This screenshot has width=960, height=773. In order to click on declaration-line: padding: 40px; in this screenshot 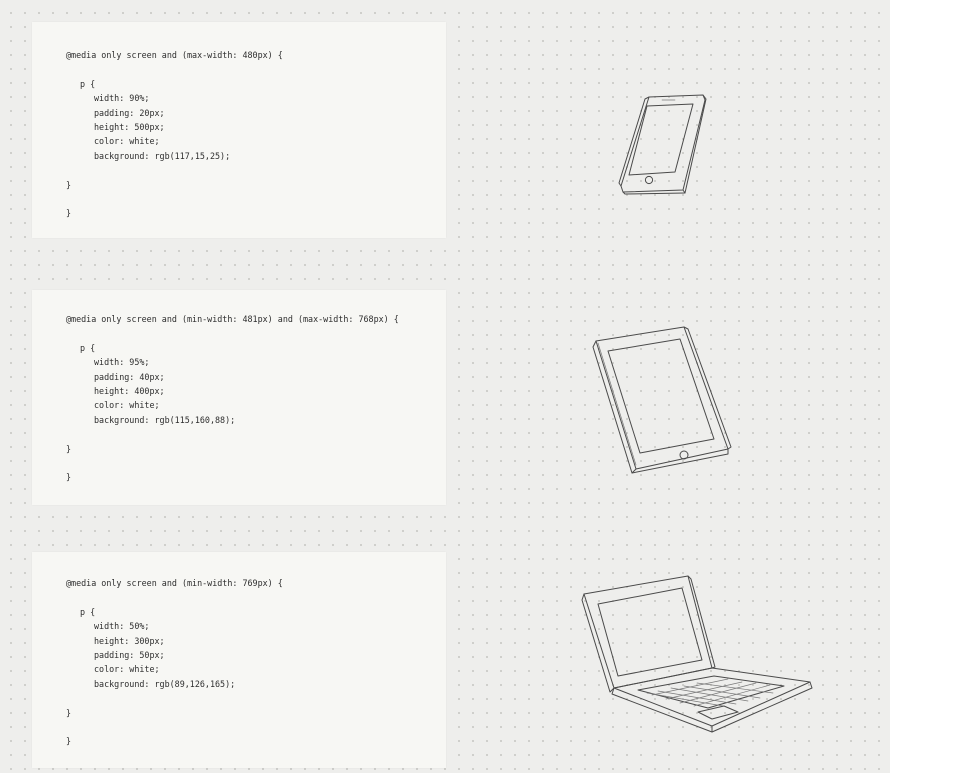, I will do `click(129, 376)`.